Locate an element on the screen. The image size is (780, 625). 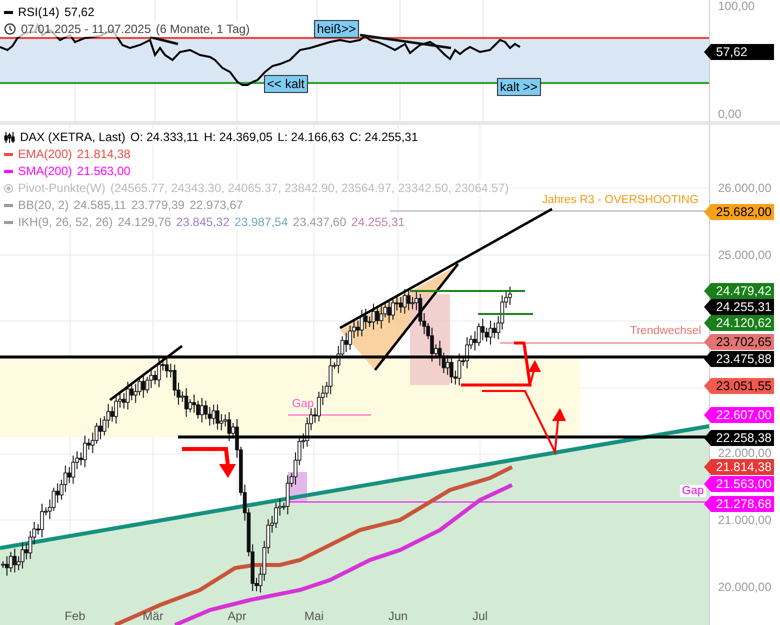
value-tag: 57,62 is located at coordinates (739, 52).